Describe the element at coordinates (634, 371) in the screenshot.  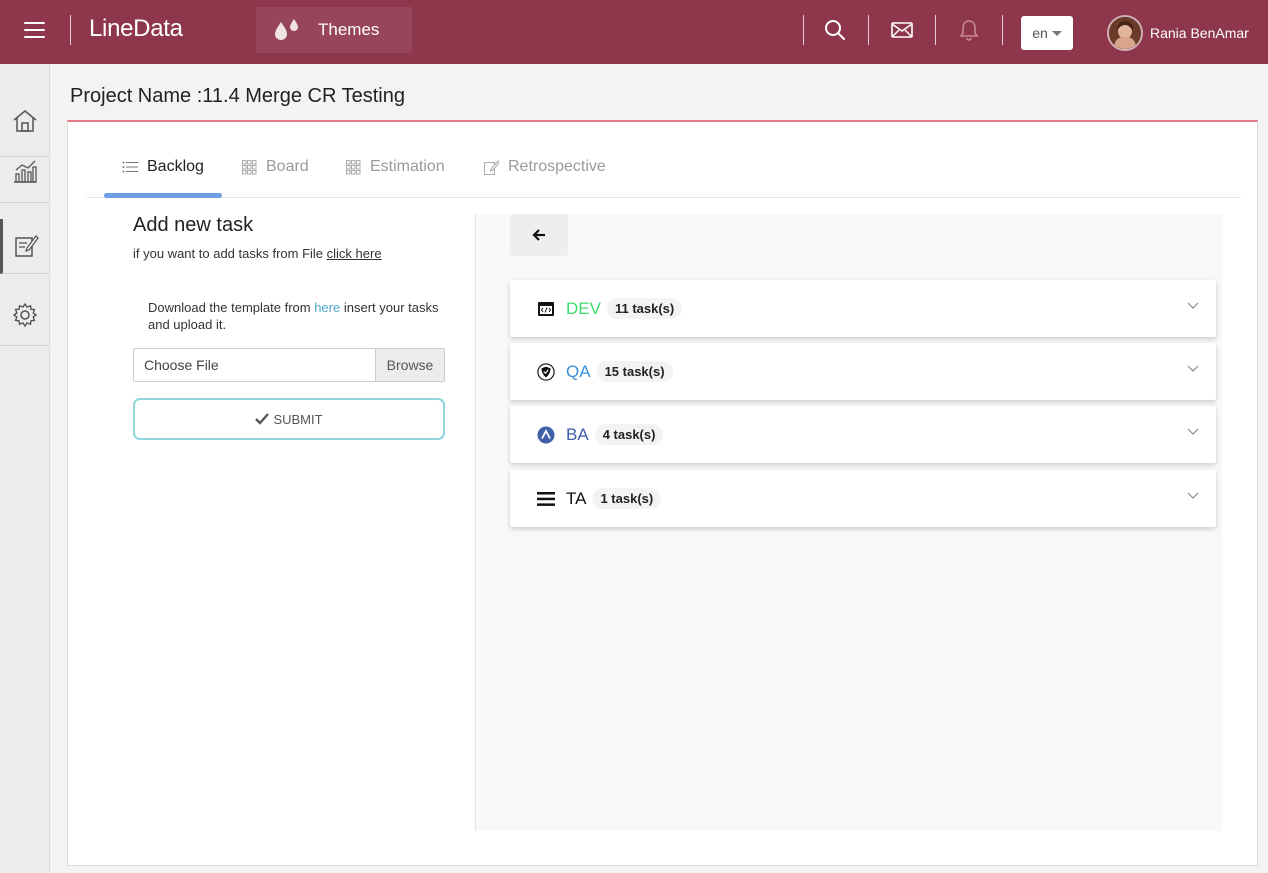
I see `task-count-badge: 15 task(s)` at that location.